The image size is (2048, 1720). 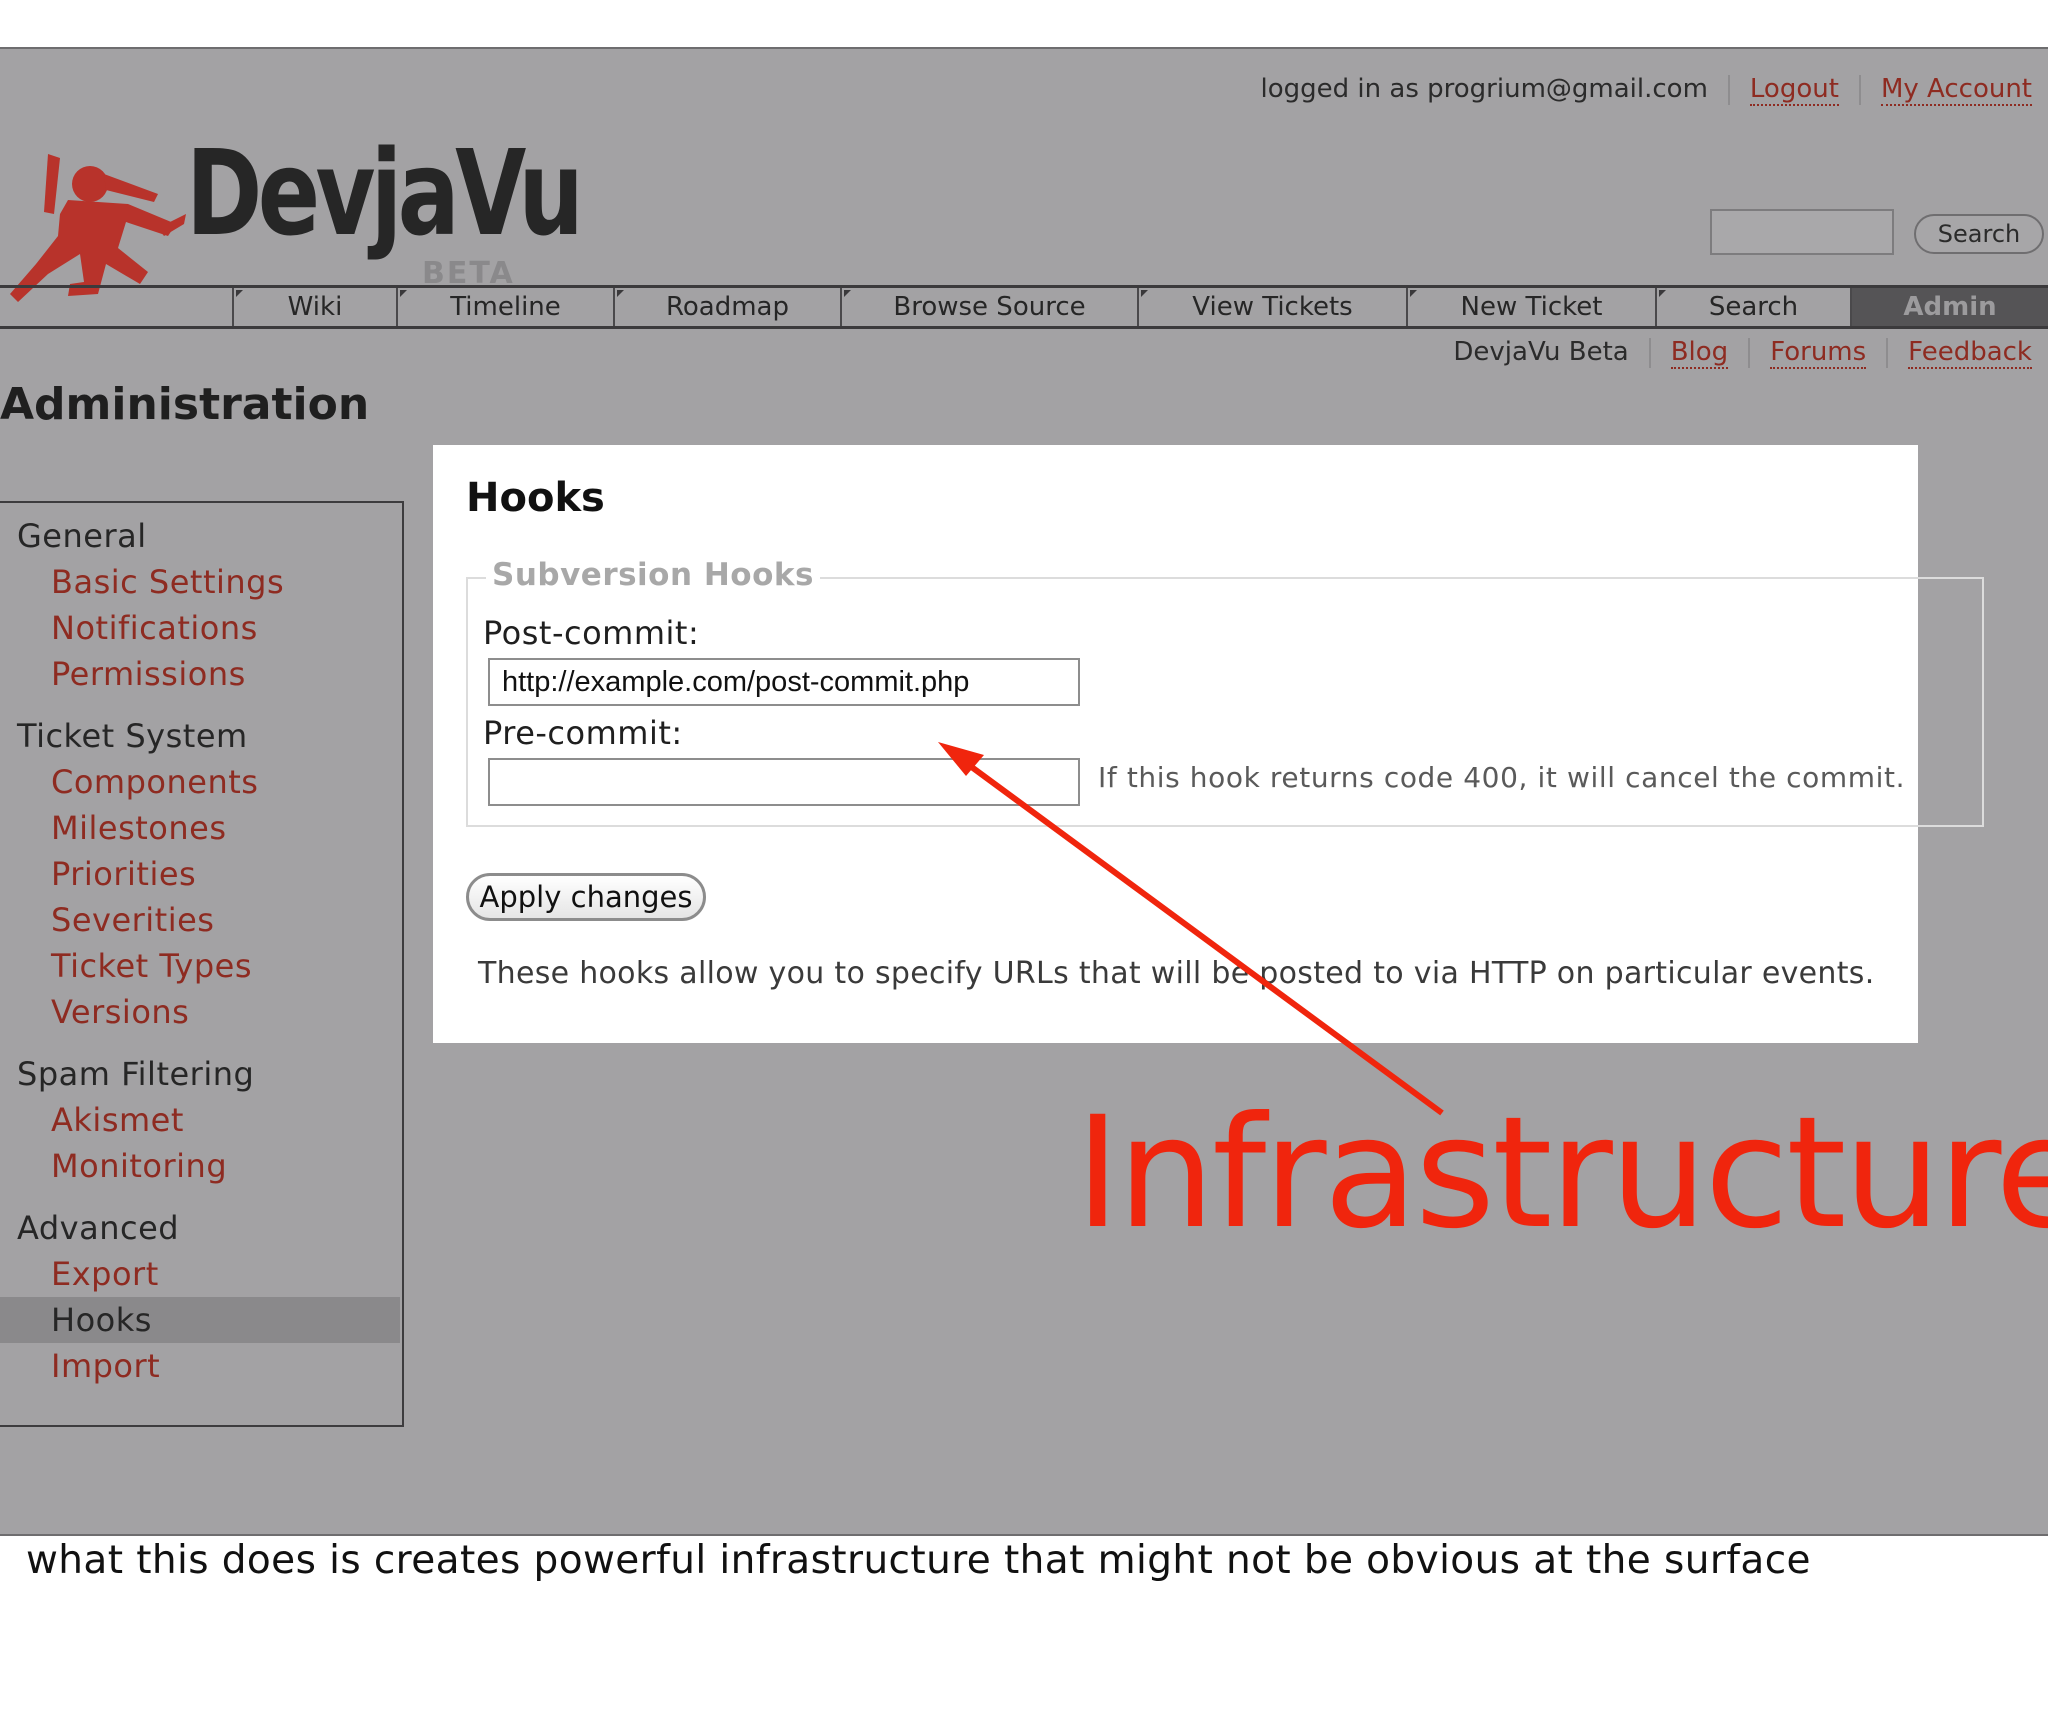 I want to click on my-account-link: My Account, so click(x=1956, y=90).